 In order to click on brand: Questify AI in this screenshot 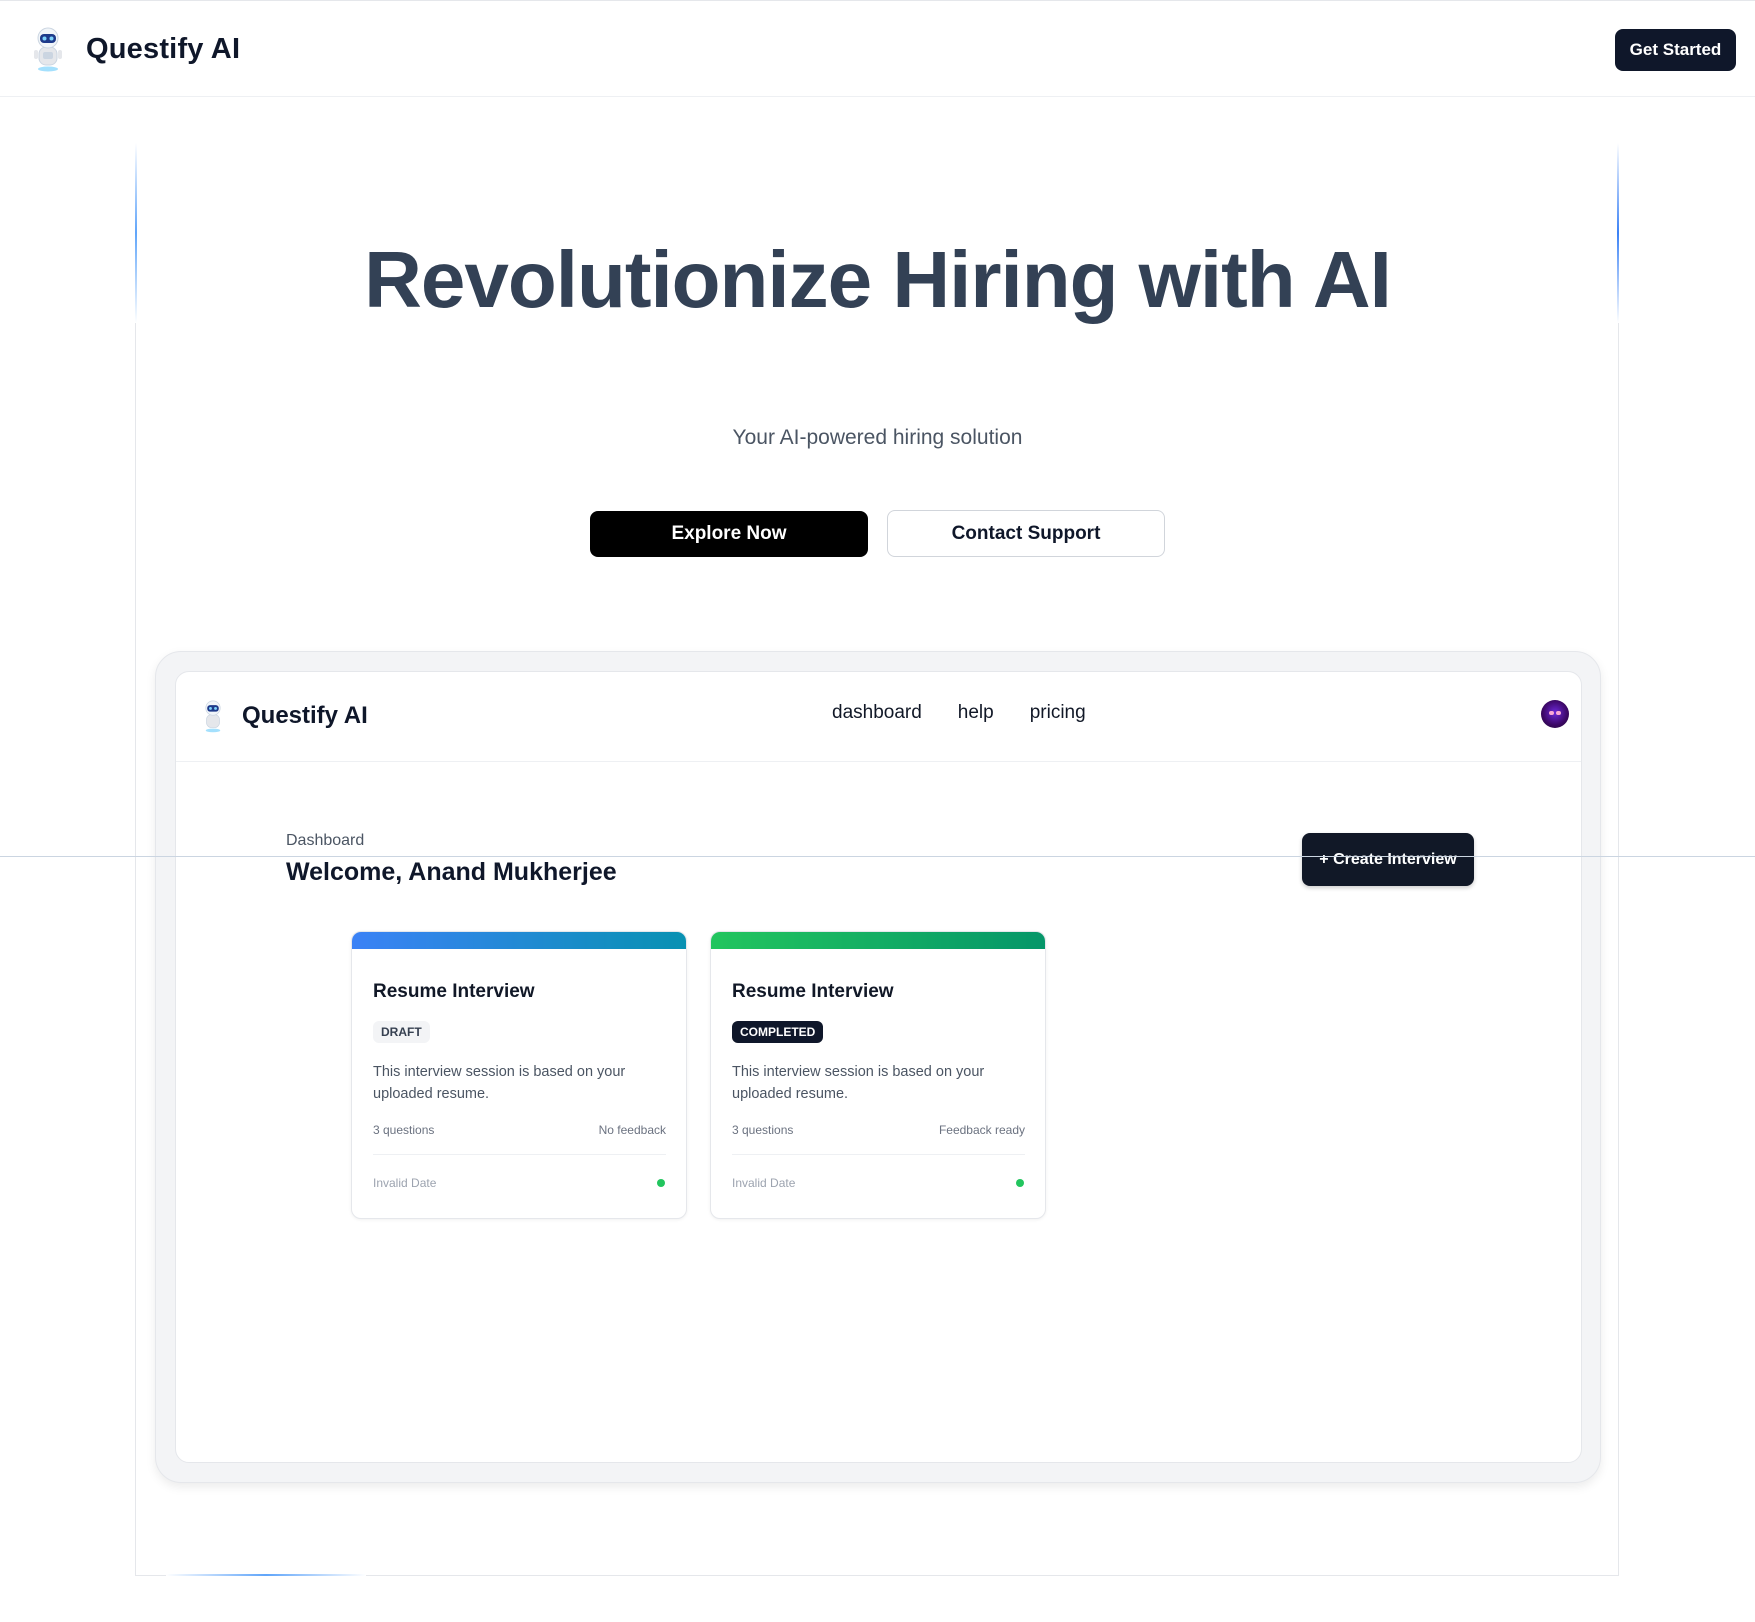, I will do `click(135, 49)`.